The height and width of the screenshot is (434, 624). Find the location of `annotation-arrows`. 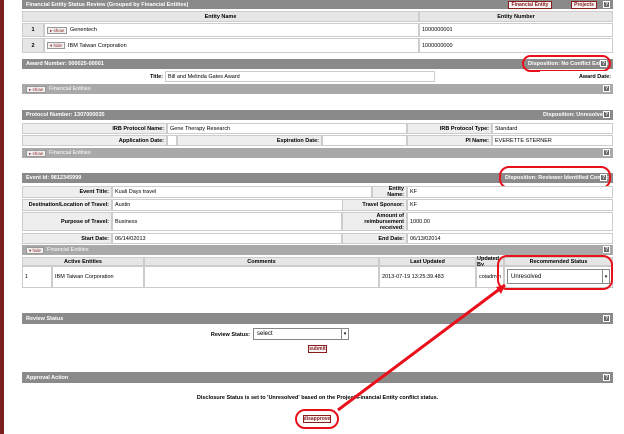

annotation-arrows is located at coordinates (421, 347).